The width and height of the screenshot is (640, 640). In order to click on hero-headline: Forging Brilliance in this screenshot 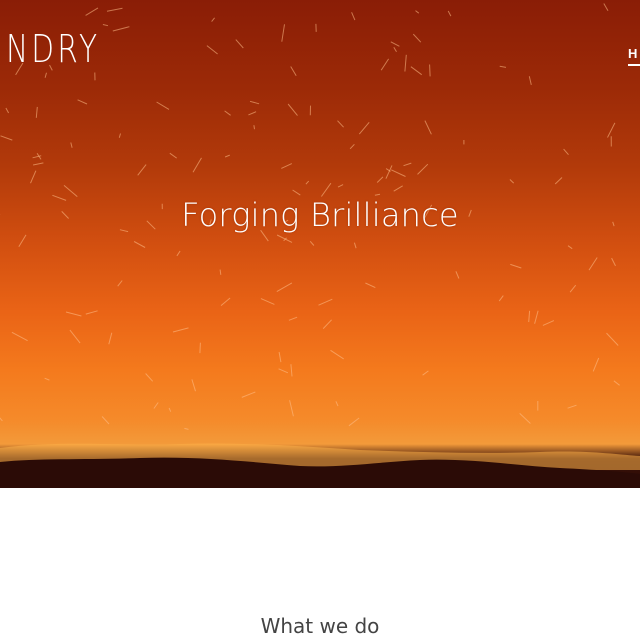, I will do `click(320, 215)`.